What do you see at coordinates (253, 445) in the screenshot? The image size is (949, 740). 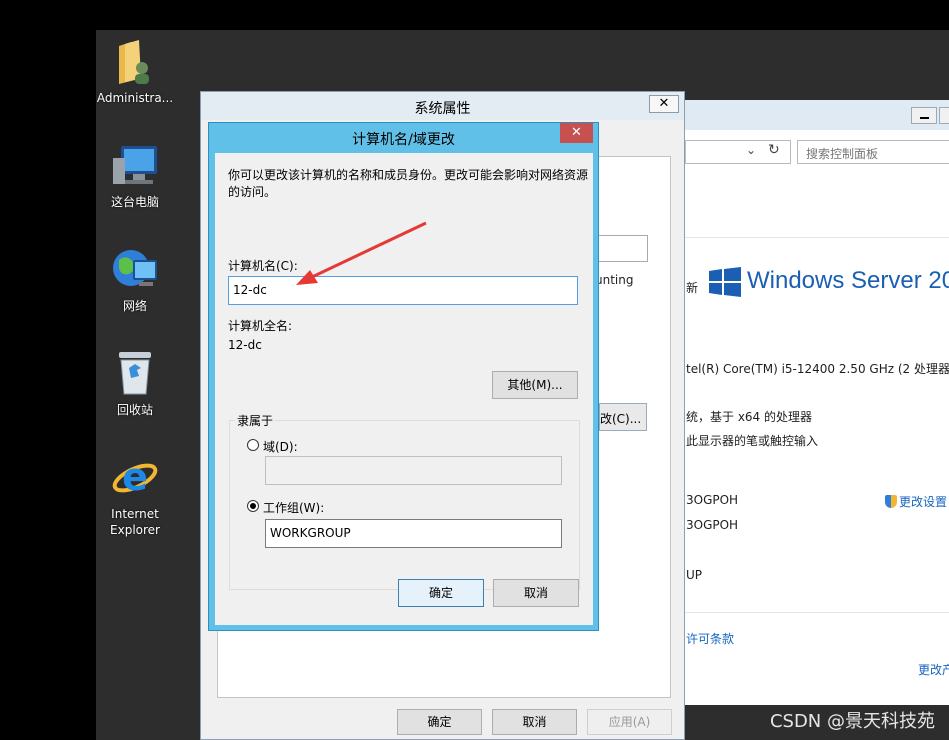 I see `domain-radio` at bounding box center [253, 445].